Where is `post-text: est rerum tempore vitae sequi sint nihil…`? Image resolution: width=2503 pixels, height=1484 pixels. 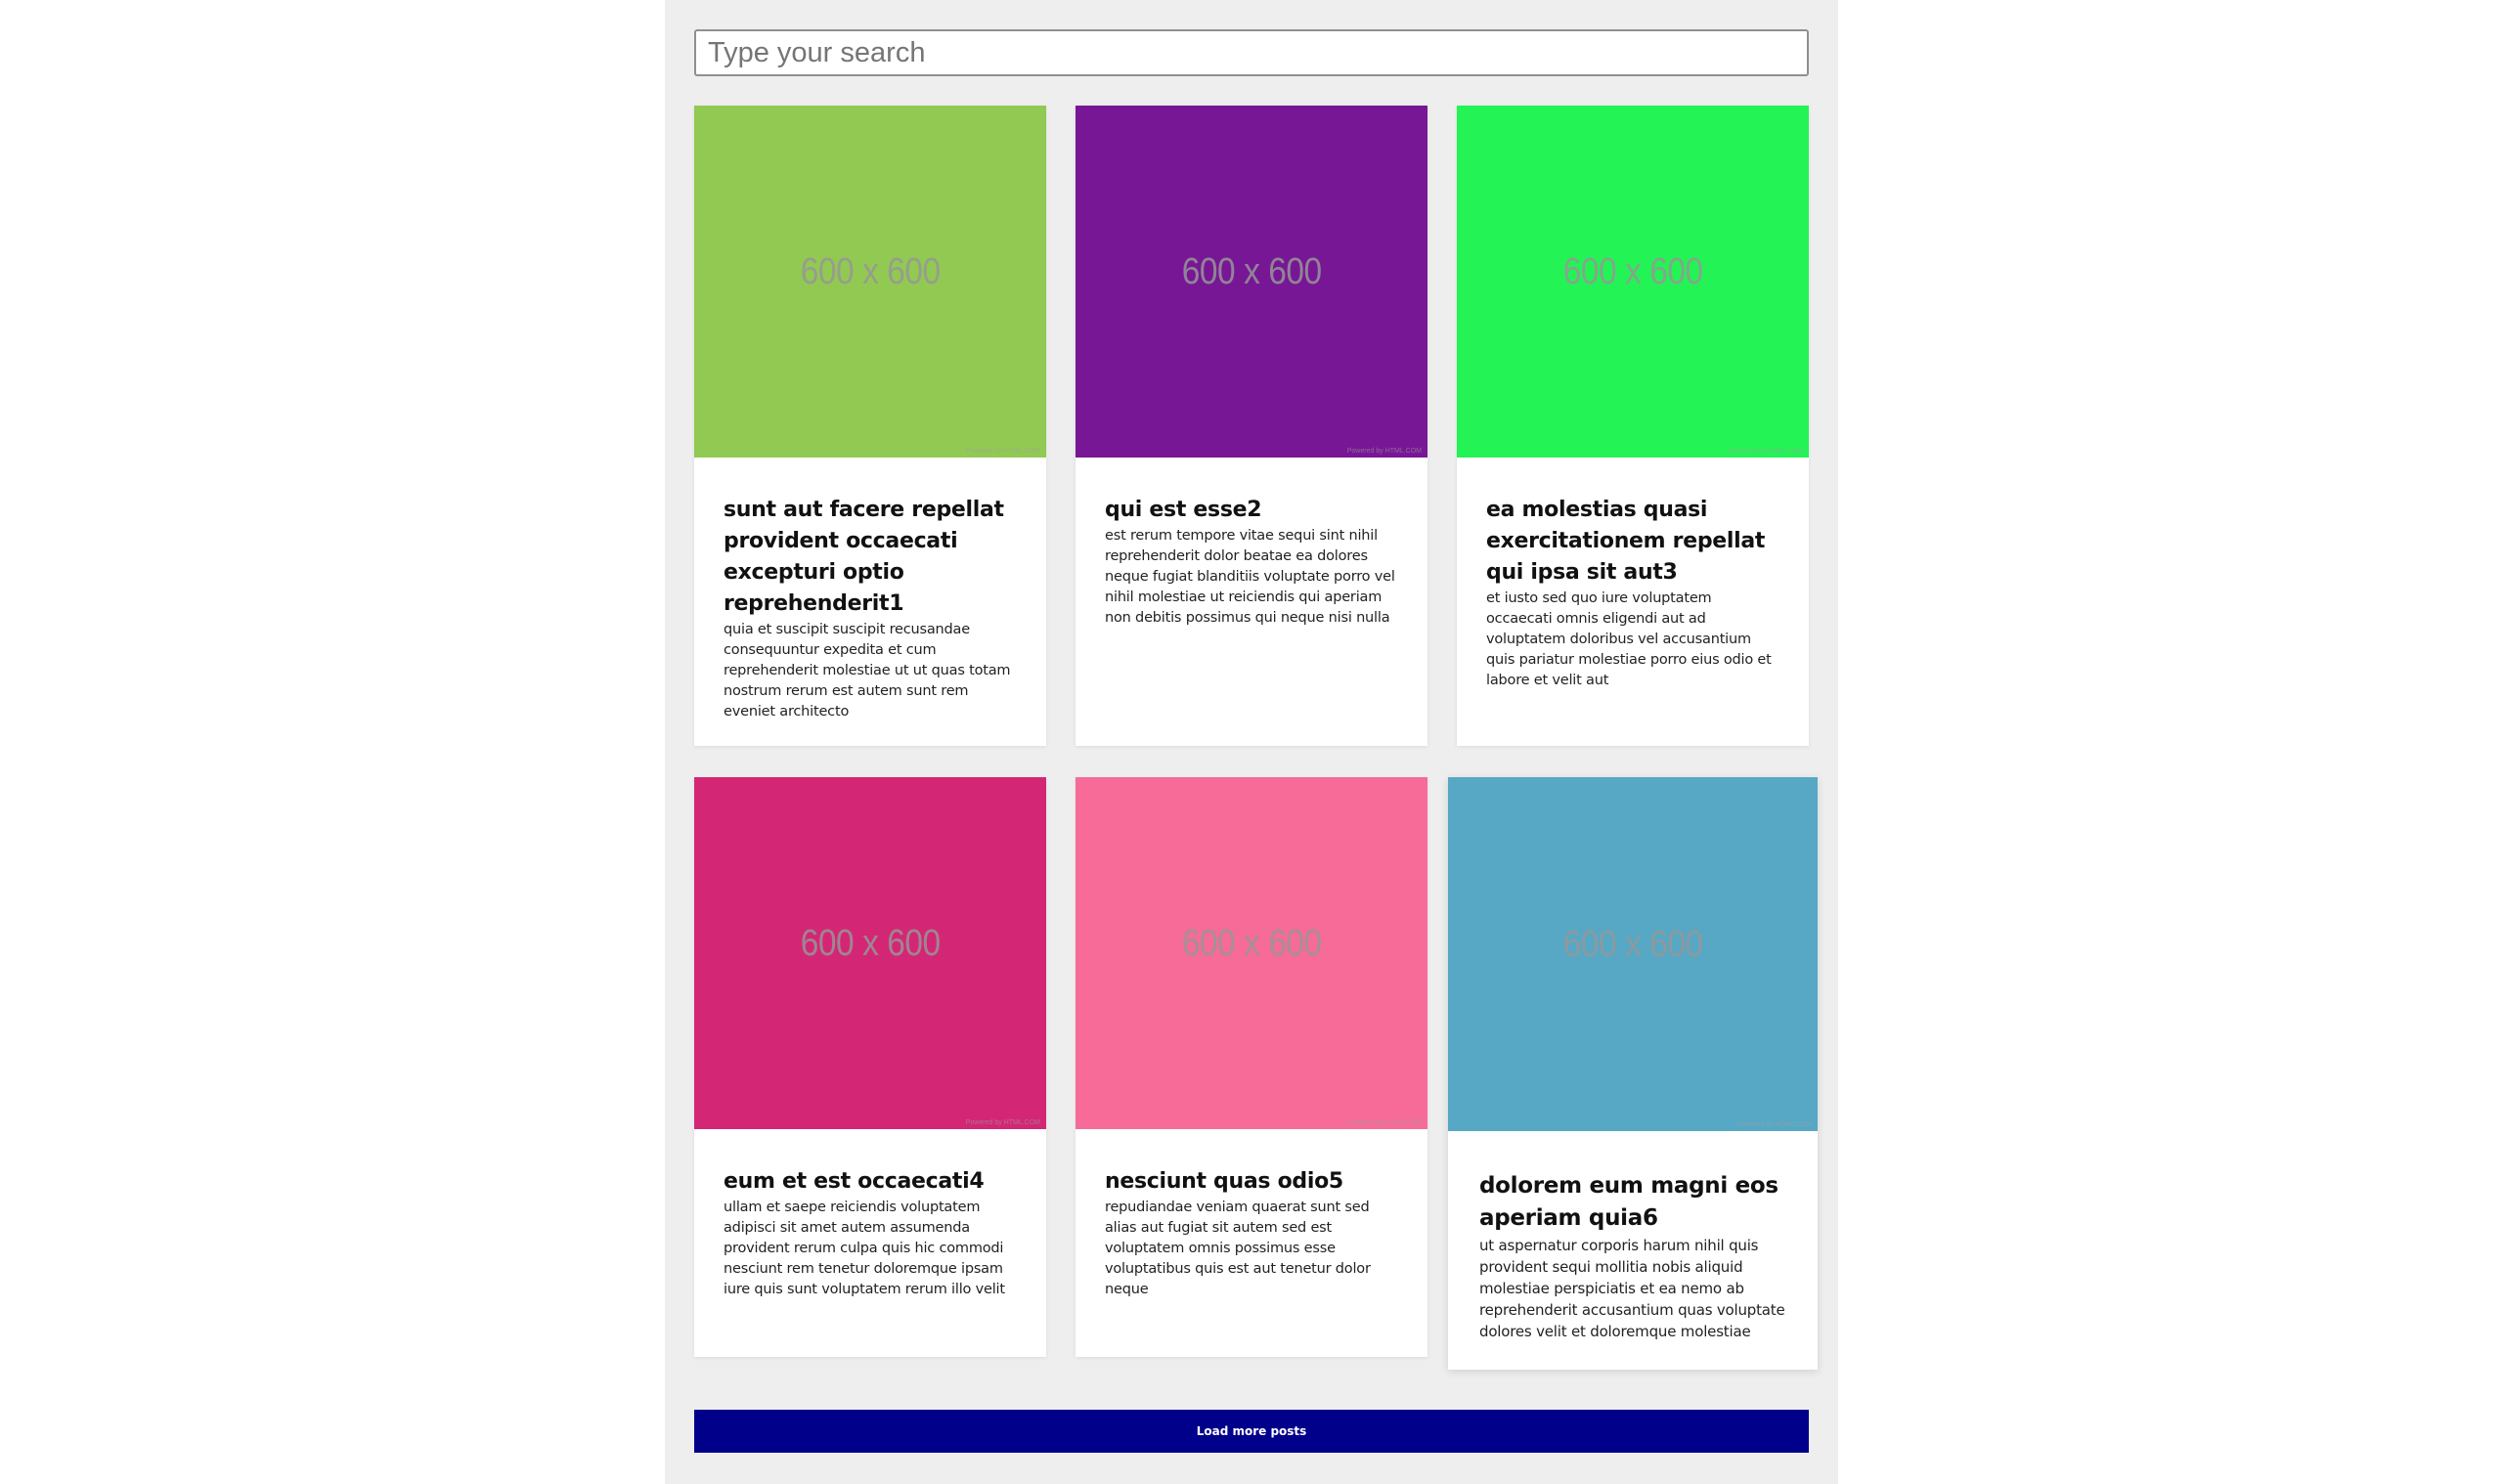
post-text: est rerum tempore vitae sequi sint nihil… is located at coordinates (1250, 577).